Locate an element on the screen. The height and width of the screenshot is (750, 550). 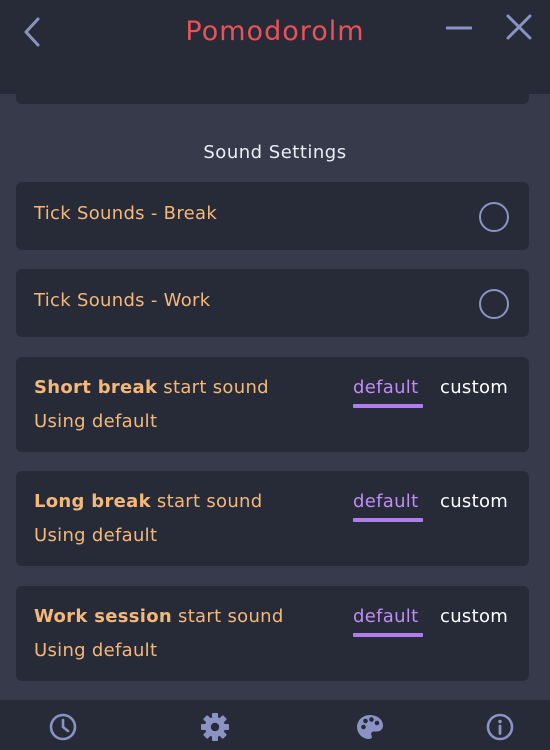
sound-title: Long break start sound is located at coordinates (148, 501).